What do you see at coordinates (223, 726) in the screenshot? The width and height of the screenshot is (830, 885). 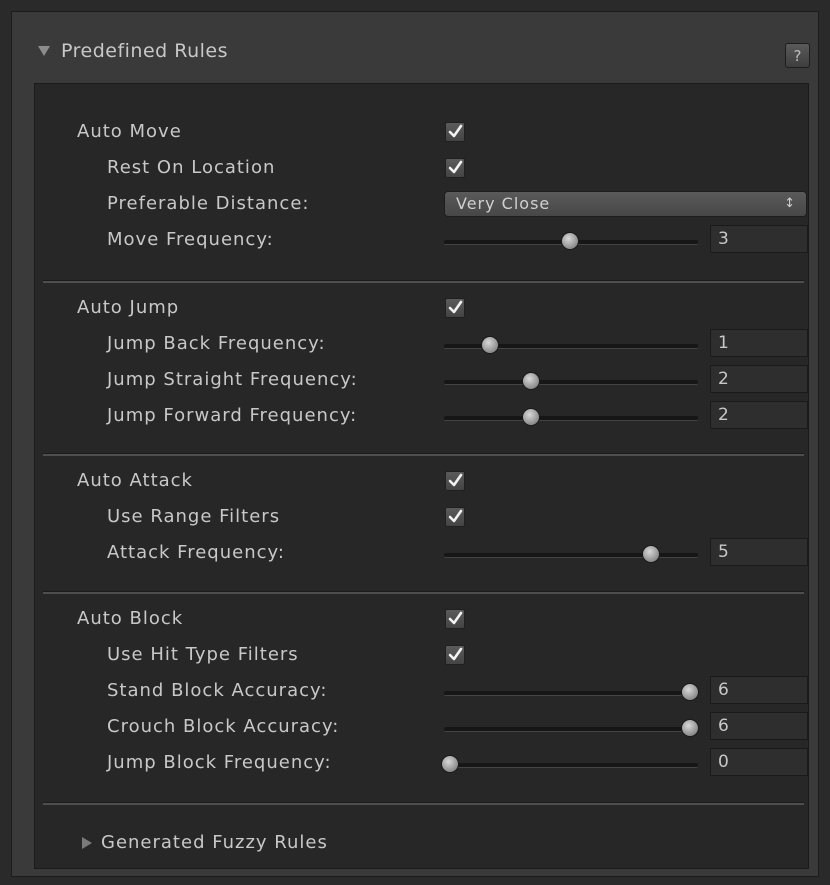 I see `crouch-block-accuracy-label: Crouch Block Accuracy:` at bounding box center [223, 726].